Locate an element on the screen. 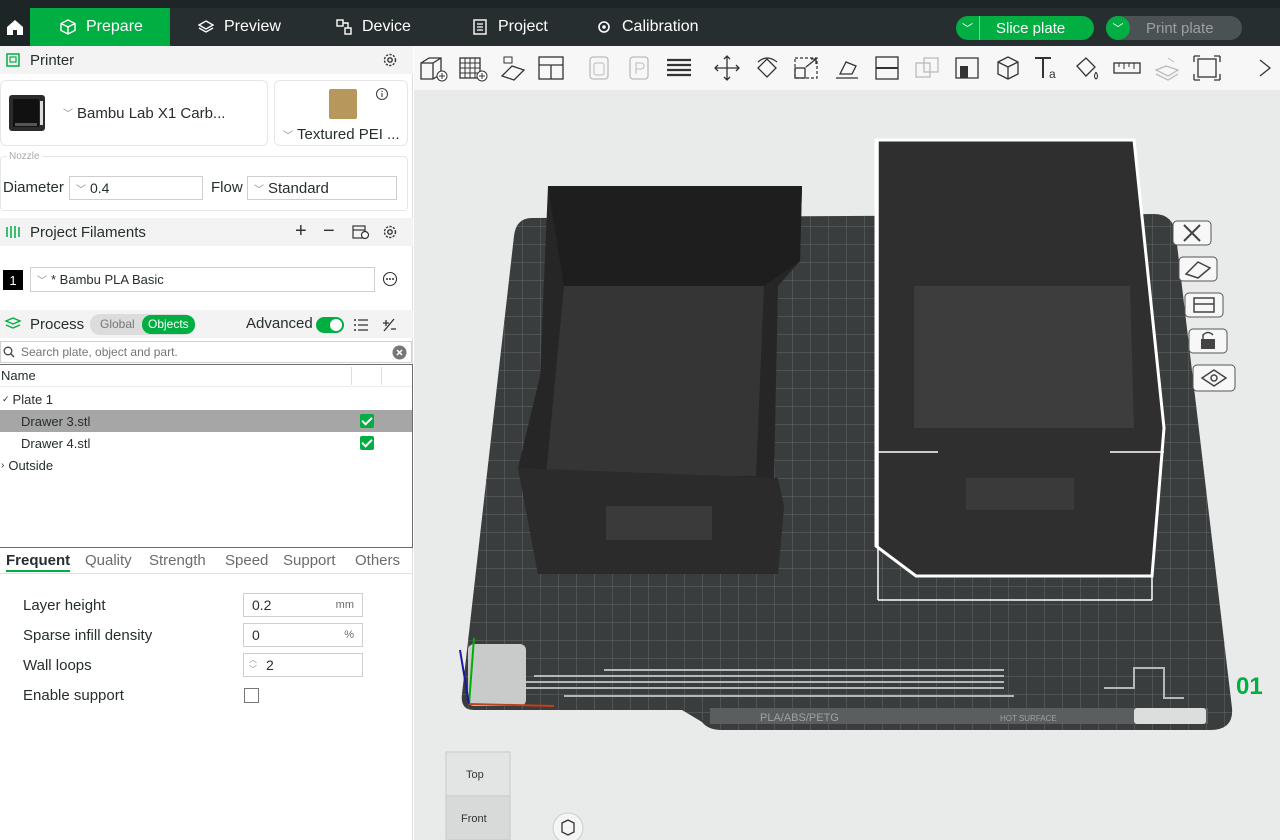 This screenshot has width=1280, height=840. search-bar is located at coordinates (206, 352).